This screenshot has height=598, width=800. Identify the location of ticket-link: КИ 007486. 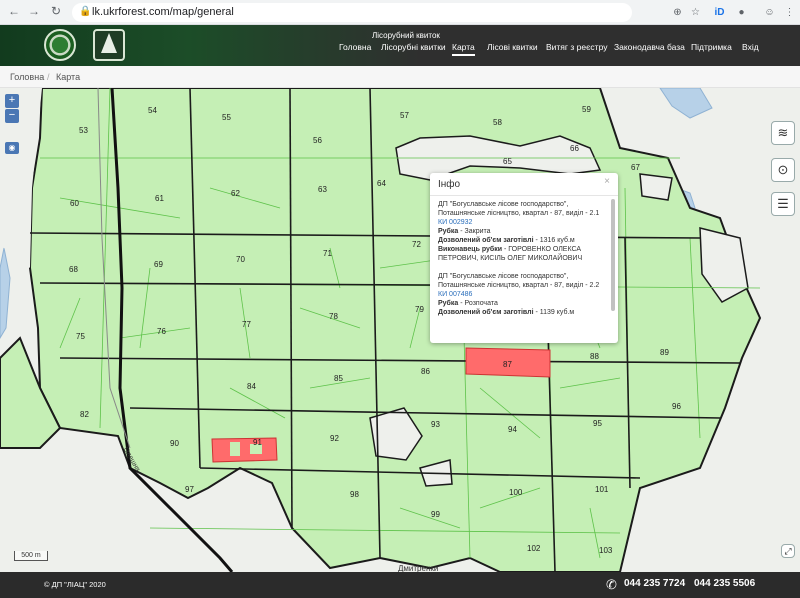
(522, 294).